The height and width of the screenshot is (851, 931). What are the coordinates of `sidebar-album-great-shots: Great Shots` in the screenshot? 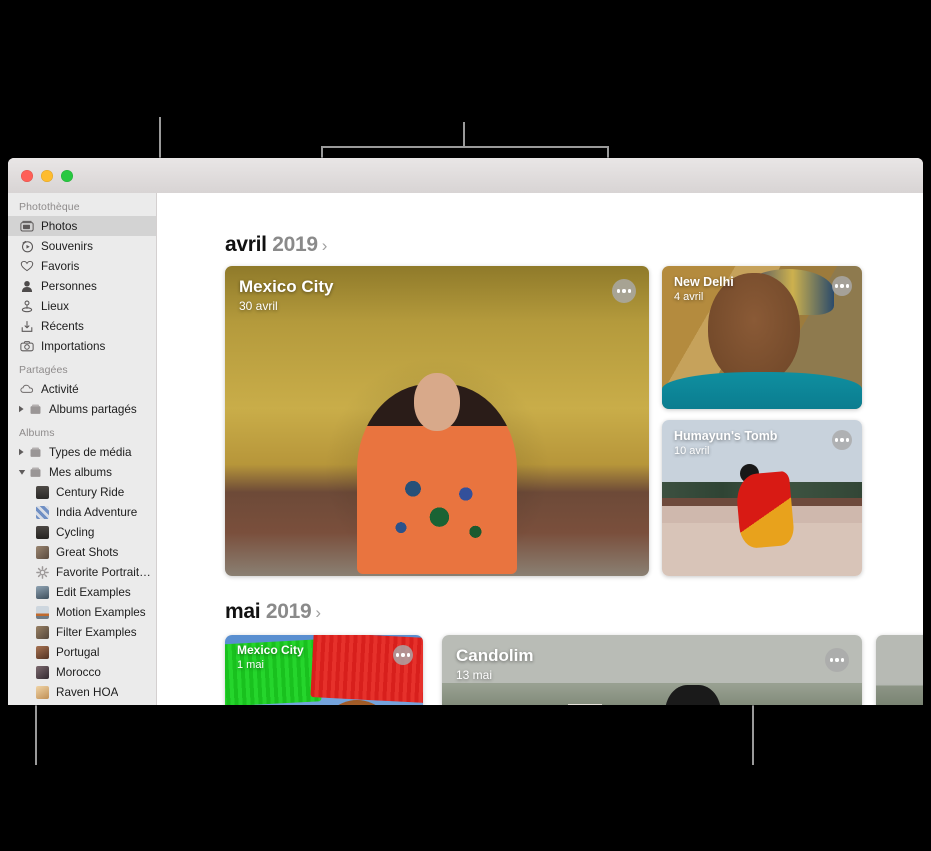 It's located at (82, 552).